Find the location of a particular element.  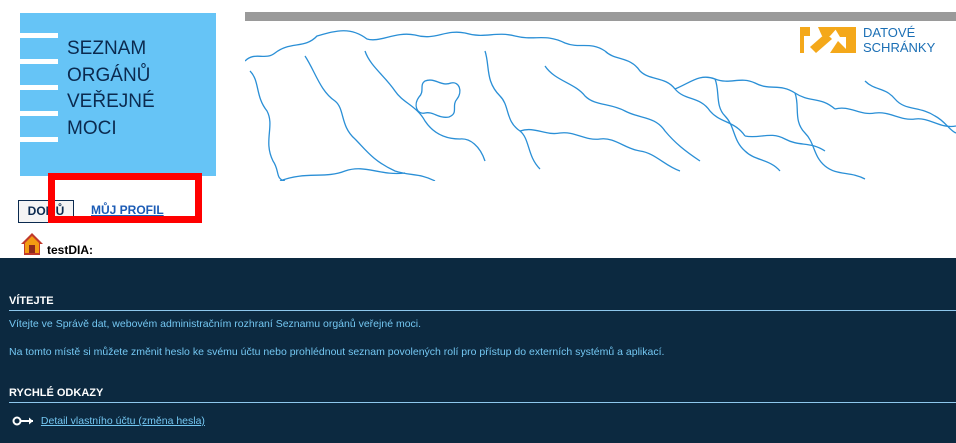

account-detail-link: Detail vlastního účtu (změna hesla) is located at coordinates (123, 421).